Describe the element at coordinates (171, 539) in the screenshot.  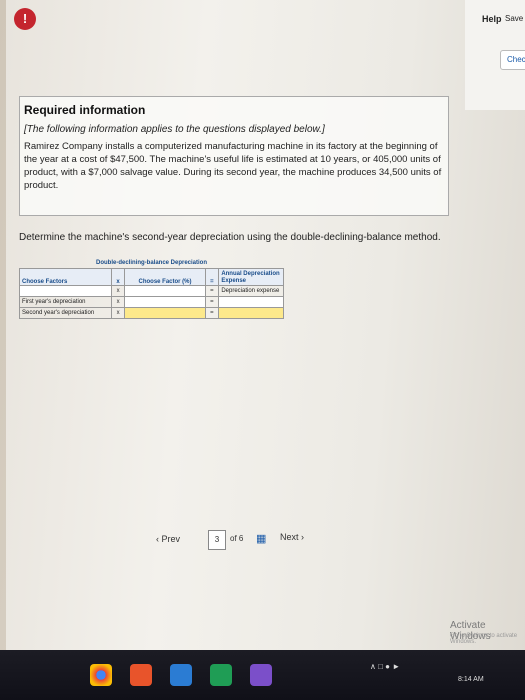
I see `prev-label: Prev` at that location.